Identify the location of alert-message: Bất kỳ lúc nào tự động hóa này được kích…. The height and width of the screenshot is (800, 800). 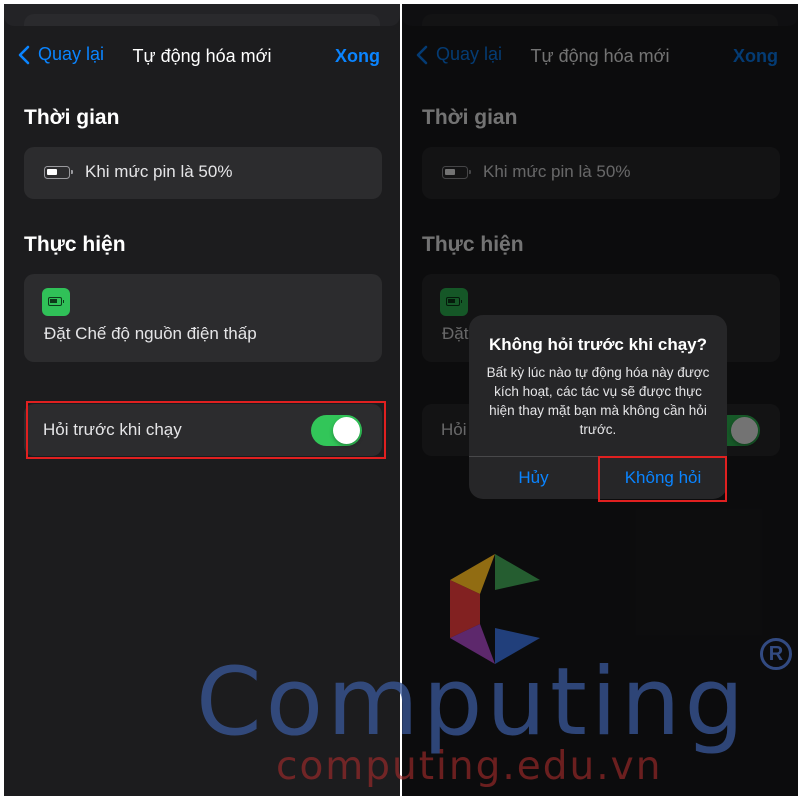
(598, 401).